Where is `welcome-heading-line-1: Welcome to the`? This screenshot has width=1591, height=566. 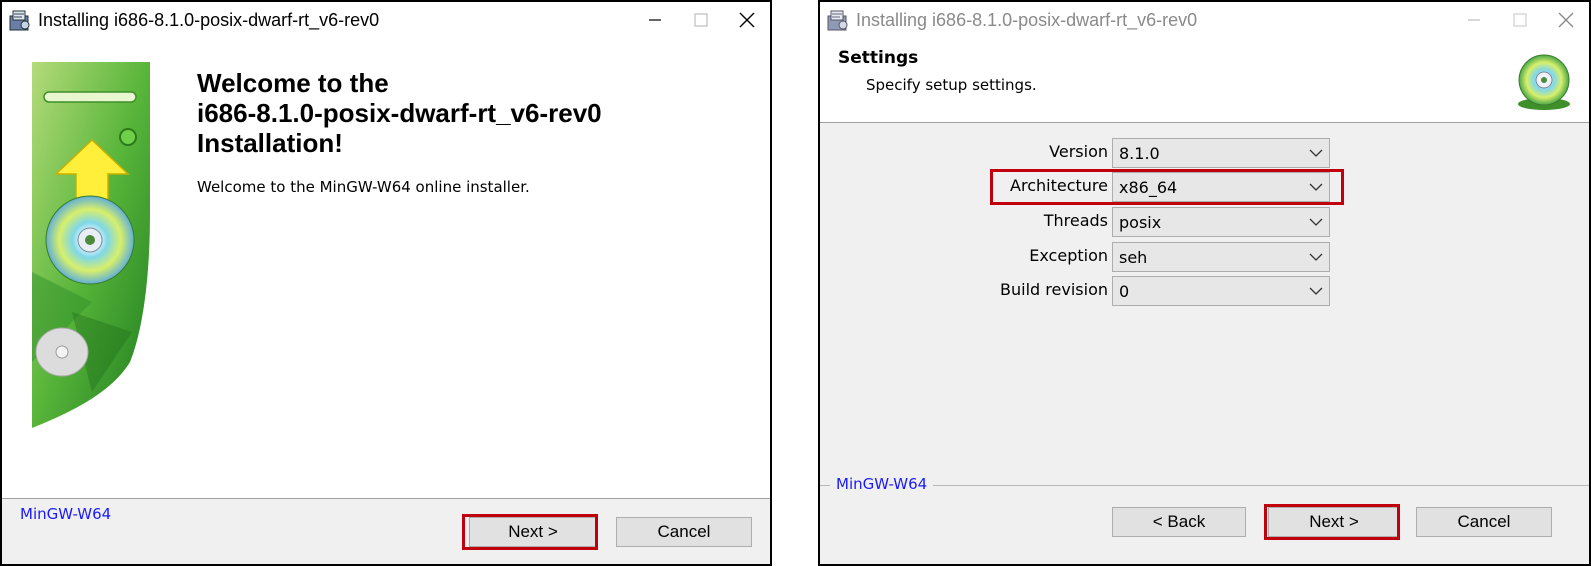 welcome-heading-line-1: Welcome to the is located at coordinates (293, 83).